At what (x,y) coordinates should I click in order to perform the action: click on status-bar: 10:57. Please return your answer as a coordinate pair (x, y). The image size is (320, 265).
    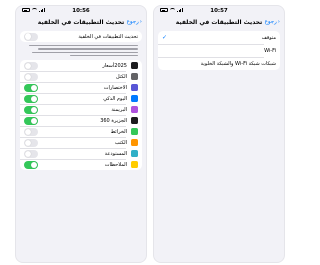
    Looking at the image, I should click on (219, 11).